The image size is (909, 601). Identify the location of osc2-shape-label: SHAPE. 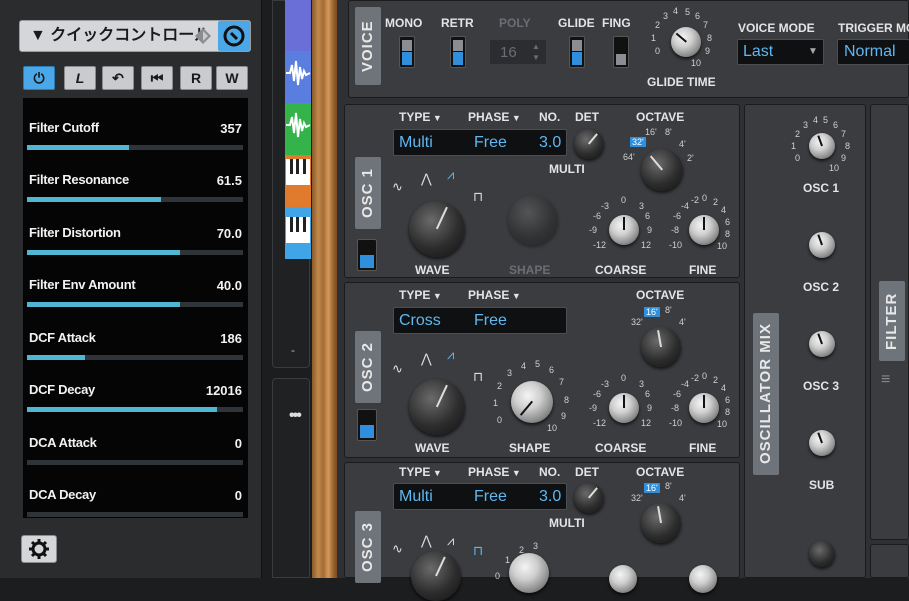
(530, 448).